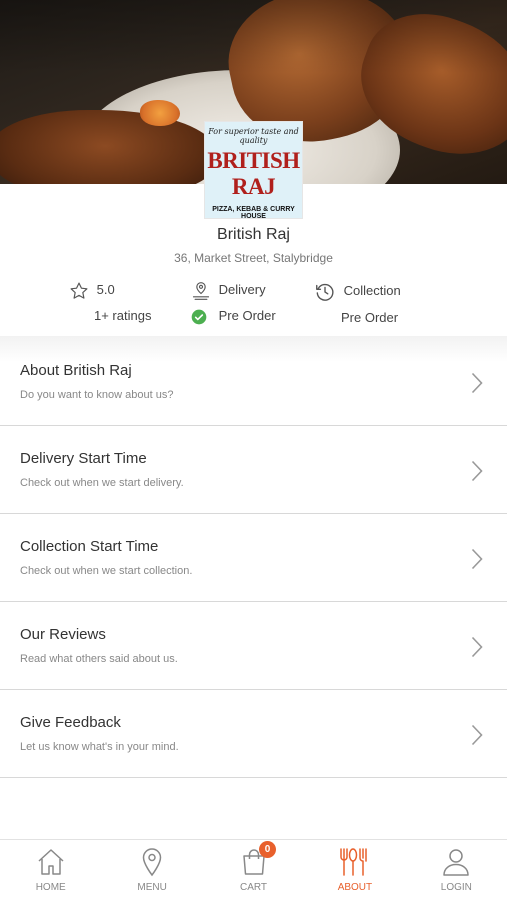 Image resolution: width=507 pixels, height=900 pixels. Describe the element at coordinates (353, 862) in the screenshot. I see `cutlery-icon` at that location.